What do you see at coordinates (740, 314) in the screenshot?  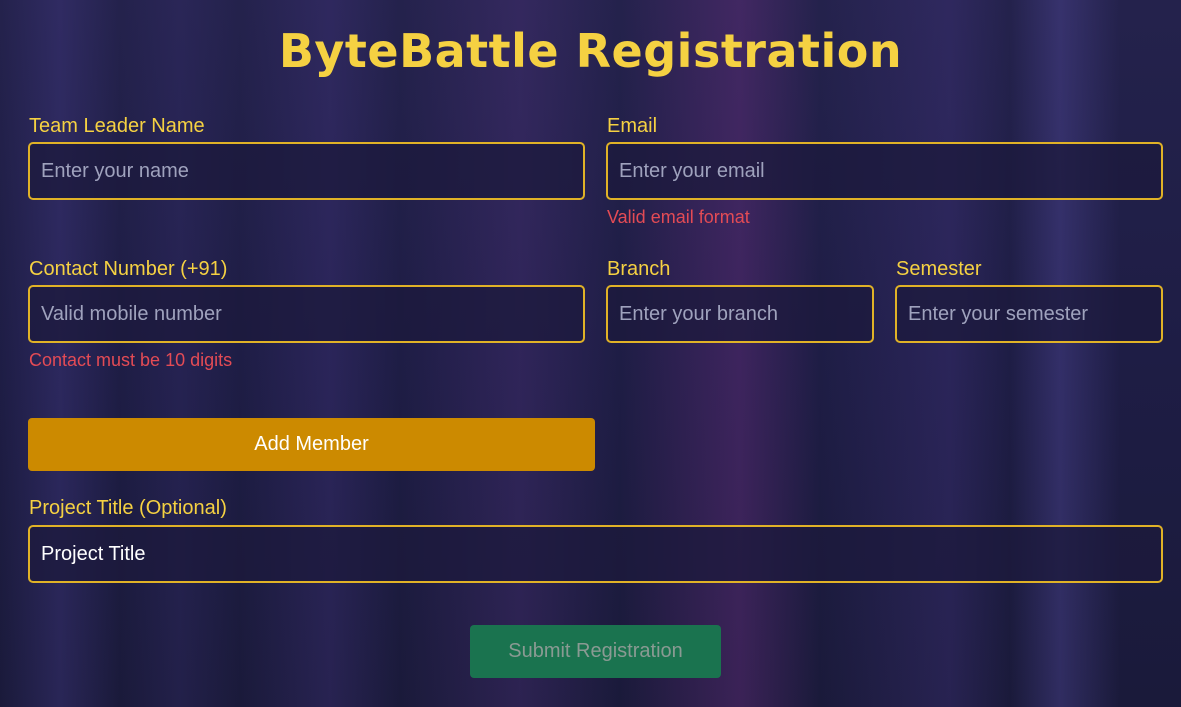 I see `branch-input` at bounding box center [740, 314].